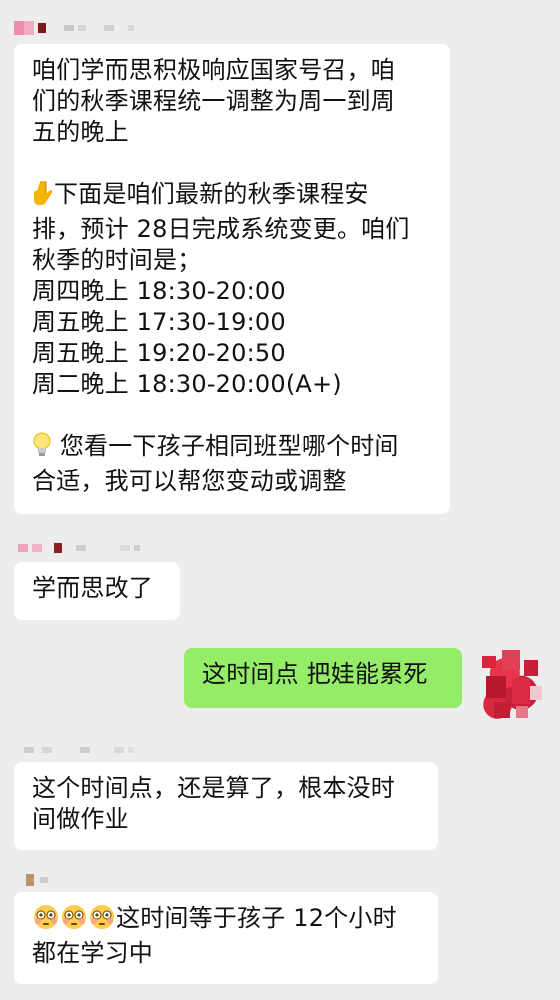 Image resolution: width=560 pixels, height=1000 pixels. Describe the element at coordinates (213, 788) in the screenshot. I see `message-line: 这个时间点，还是算了，根本没时` at that location.